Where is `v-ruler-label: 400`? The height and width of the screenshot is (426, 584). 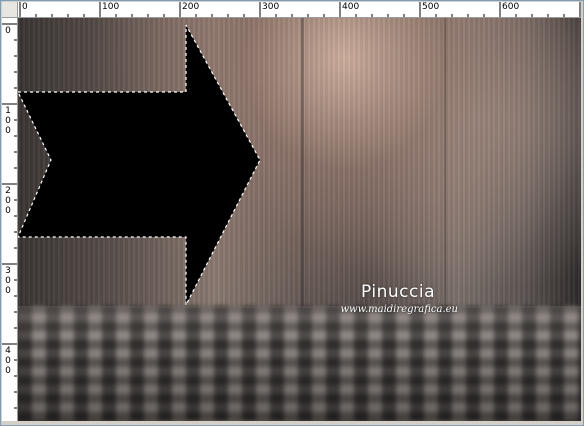 v-ruler-label: 400 is located at coordinates (8, 361).